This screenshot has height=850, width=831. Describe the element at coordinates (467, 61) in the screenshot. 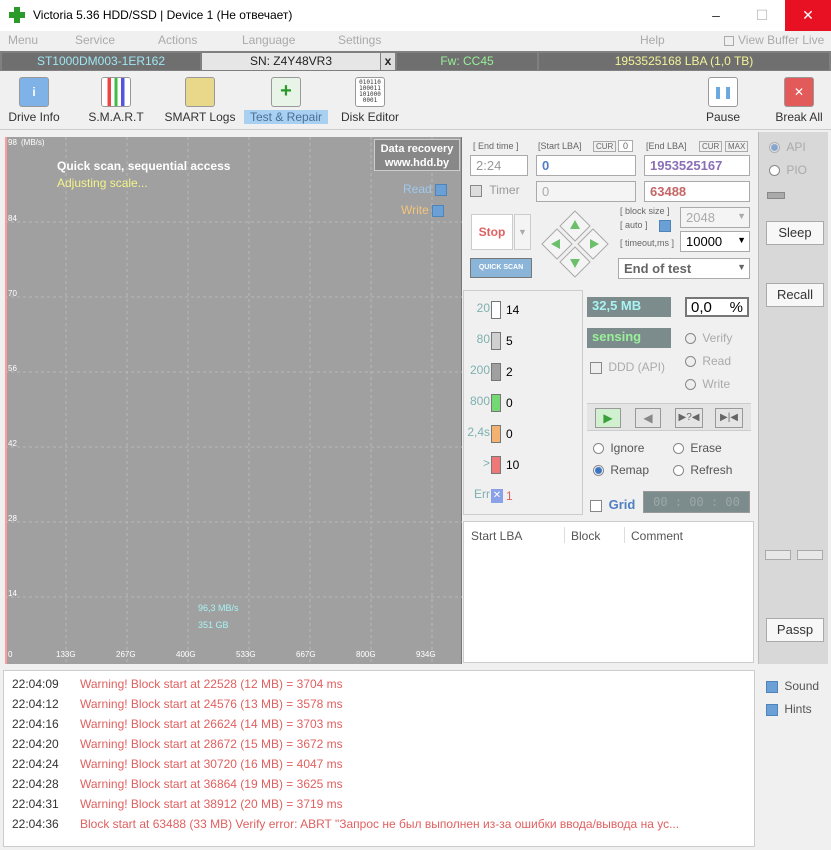

I see `drive-firmware: Fw: CC45` at that location.